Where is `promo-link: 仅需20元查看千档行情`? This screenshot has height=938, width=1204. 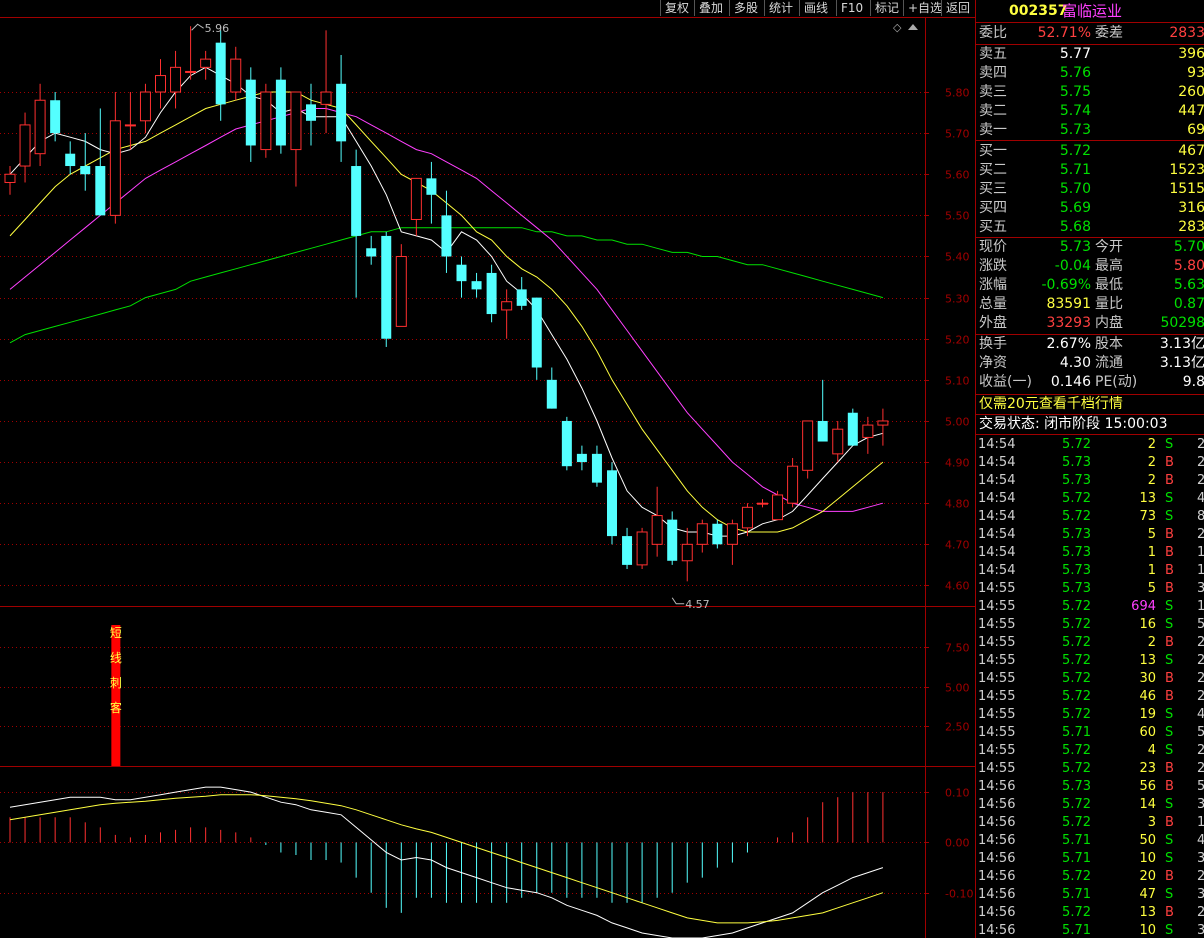 promo-link: 仅需20元查看千档行情 is located at coordinates (1051, 404).